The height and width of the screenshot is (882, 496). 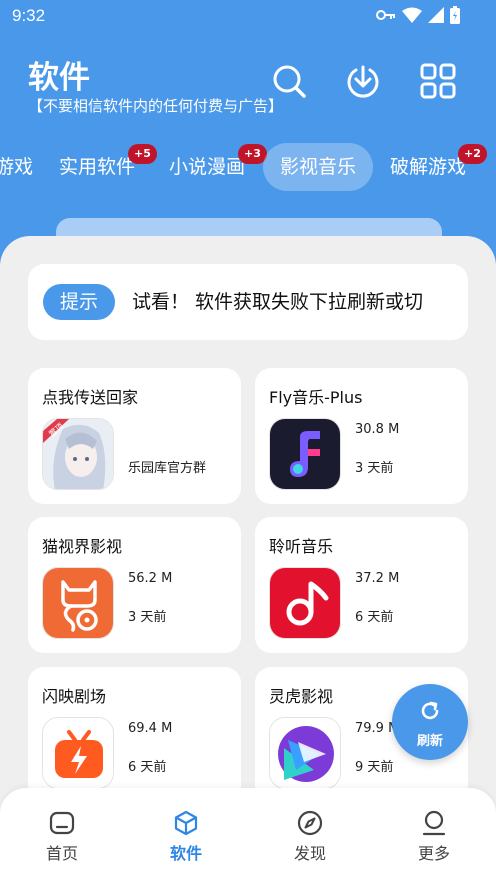 I want to click on search-icon, so click(x=289, y=81).